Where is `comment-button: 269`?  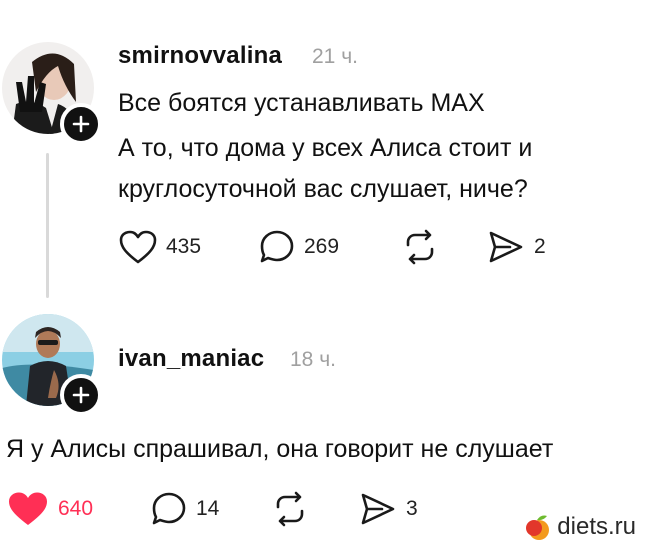
comment-button: 269 is located at coordinates (298, 247).